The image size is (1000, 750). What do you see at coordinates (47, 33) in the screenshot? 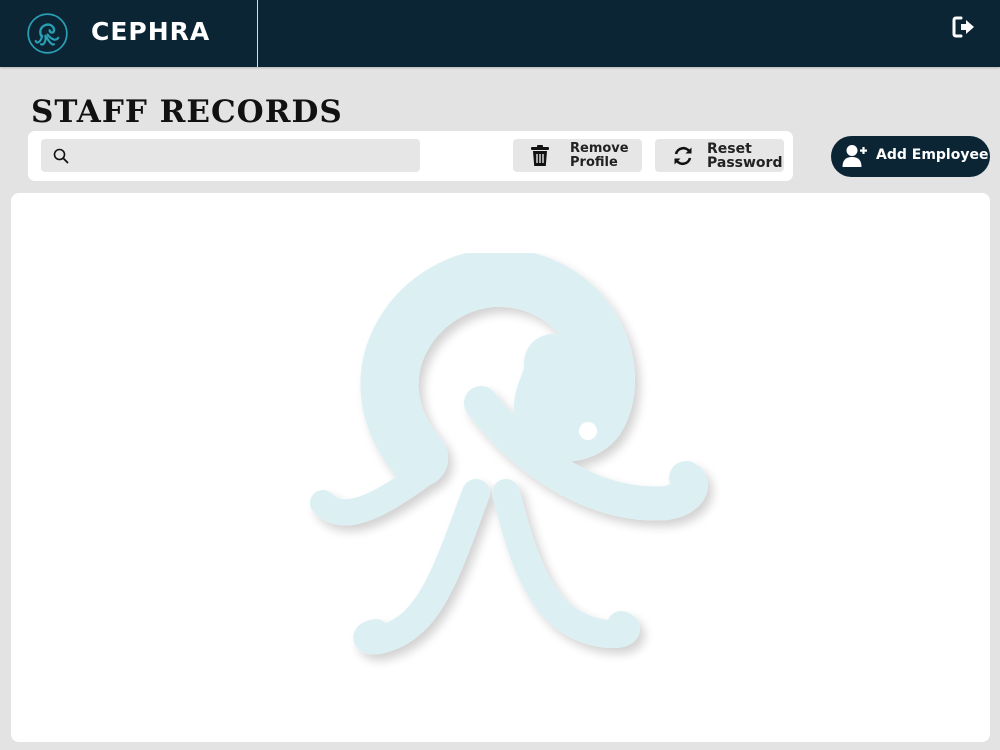
I see `octopus-logo-icon` at bounding box center [47, 33].